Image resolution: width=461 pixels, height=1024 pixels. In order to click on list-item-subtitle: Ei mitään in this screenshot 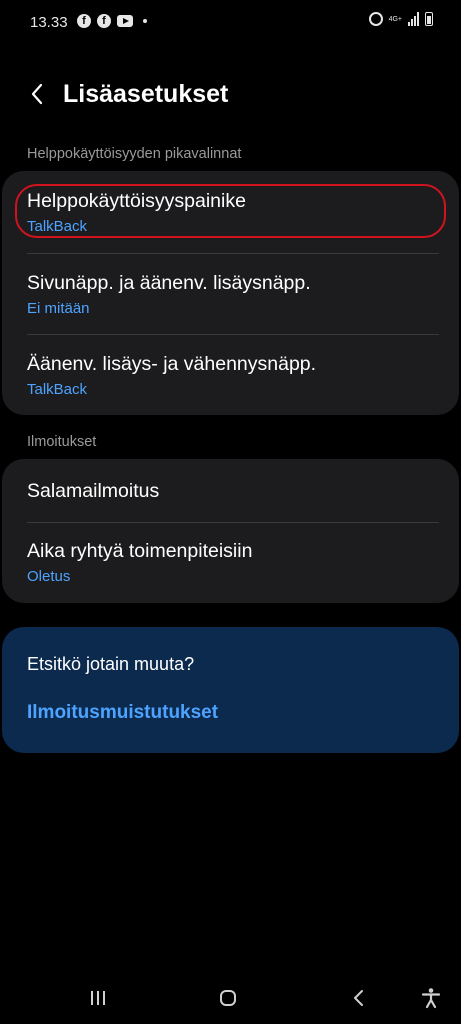, I will do `click(58, 308)`.